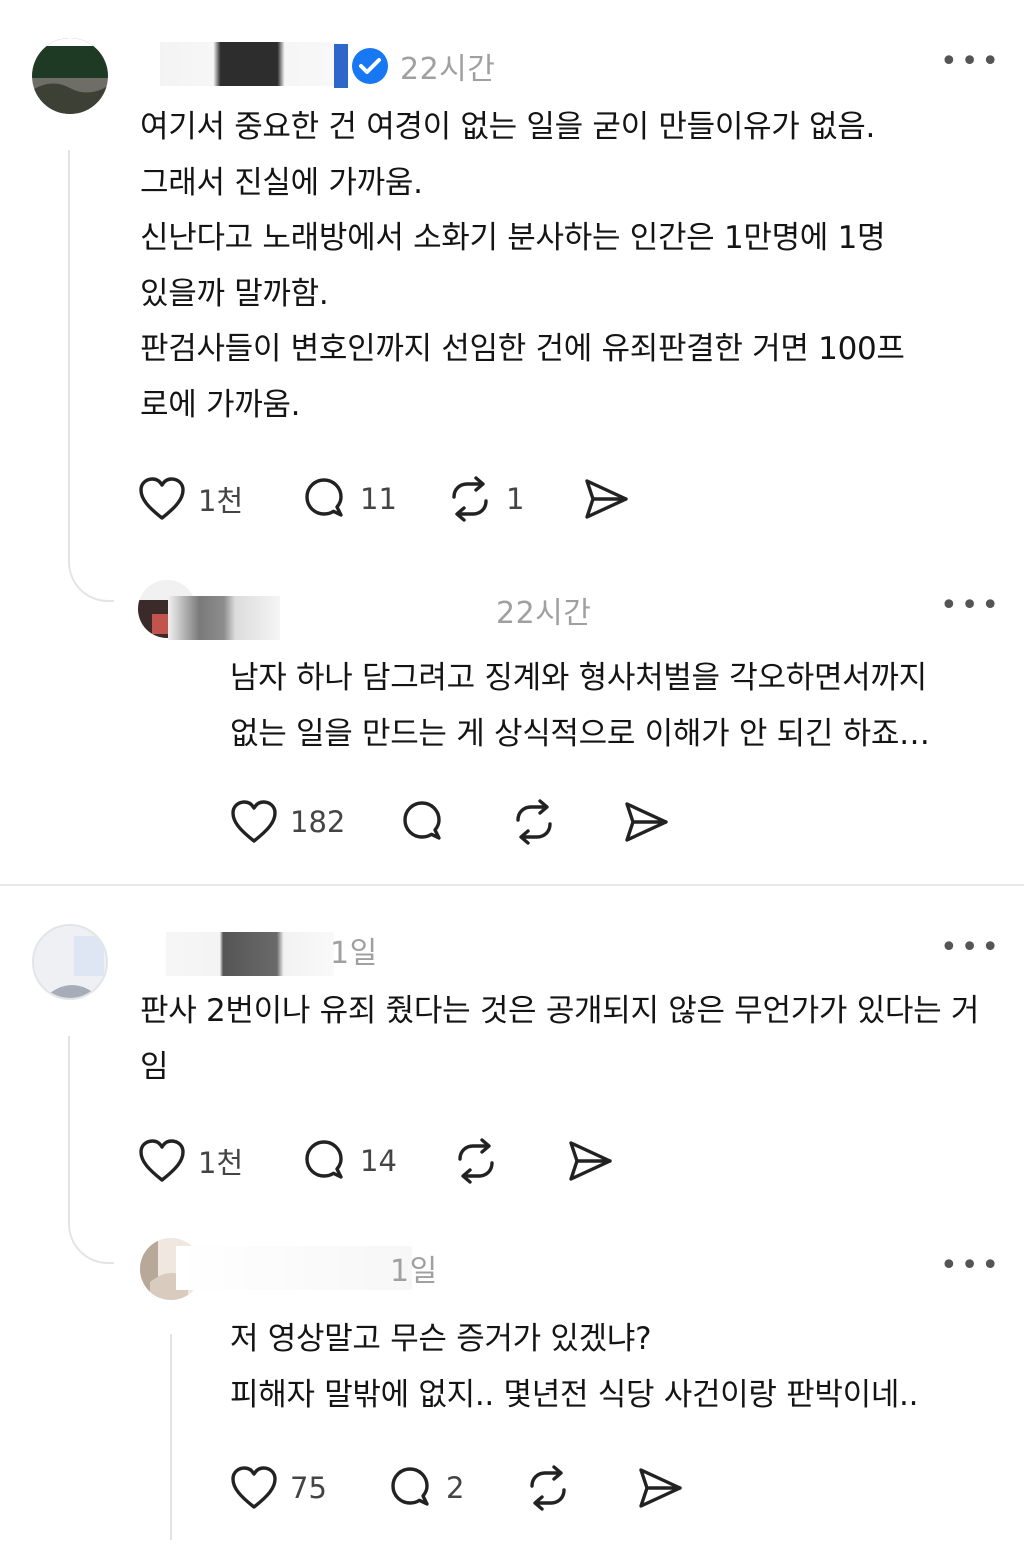 This screenshot has height=1546, width=1024. What do you see at coordinates (348, 1161) in the screenshot?
I see `reply-button: 14` at bounding box center [348, 1161].